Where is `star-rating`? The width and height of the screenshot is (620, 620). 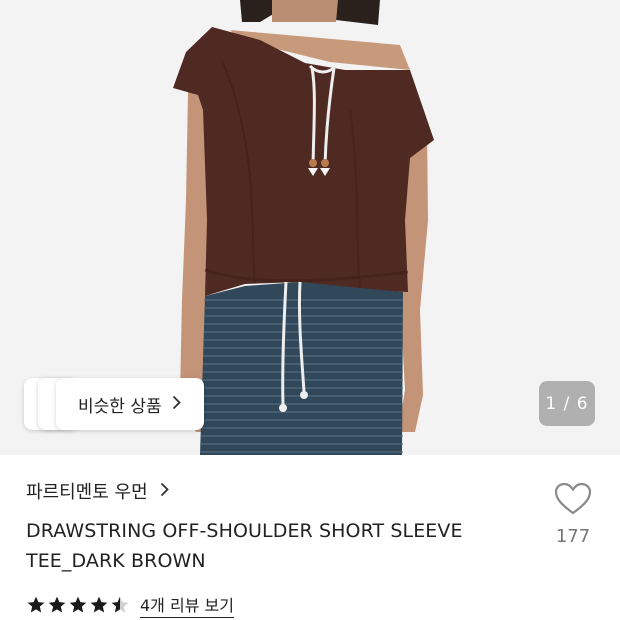
star-rating is located at coordinates (78, 605).